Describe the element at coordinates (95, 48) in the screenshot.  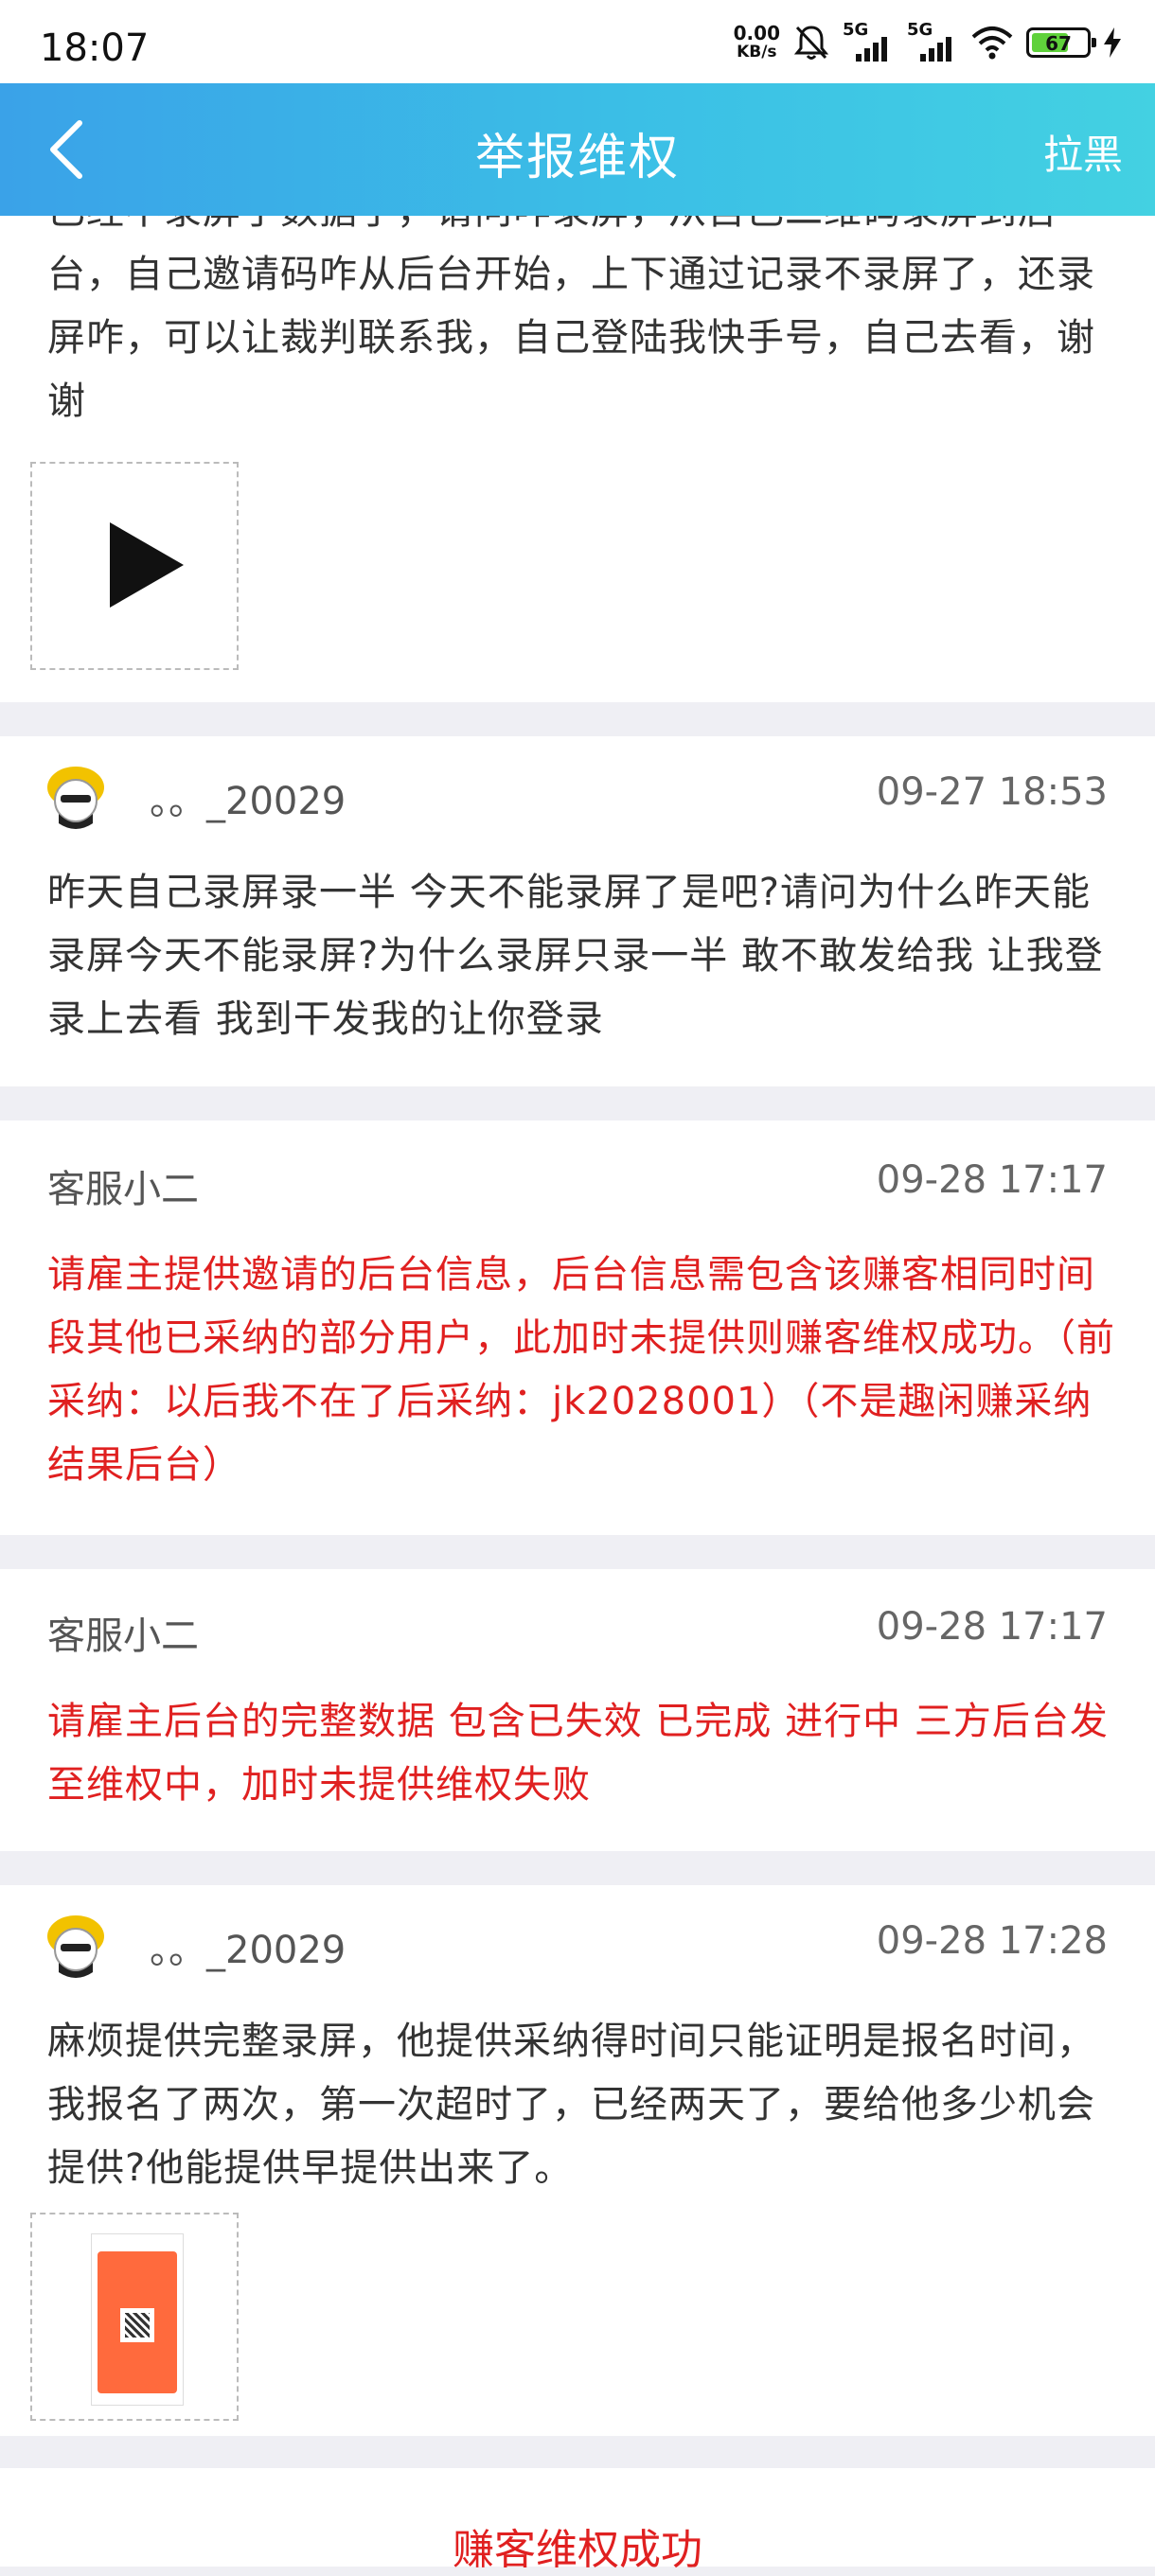
I see `status-time: 18:07` at that location.